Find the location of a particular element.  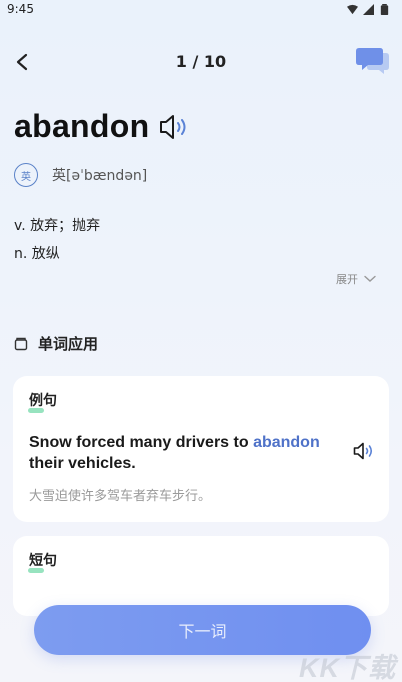

phrase-card-label: 短句 is located at coordinates (43, 561).